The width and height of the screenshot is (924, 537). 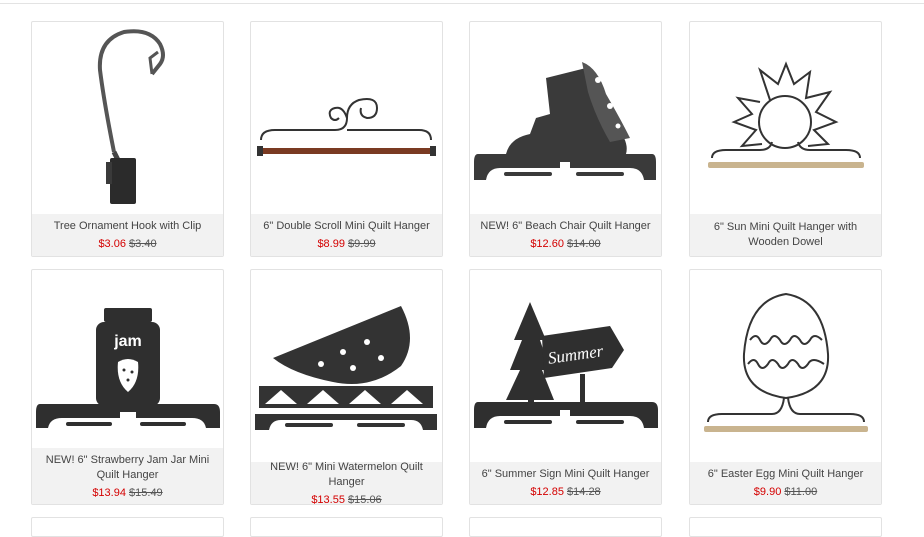 I want to click on sale-price: $12.60, so click(x=547, y=244).